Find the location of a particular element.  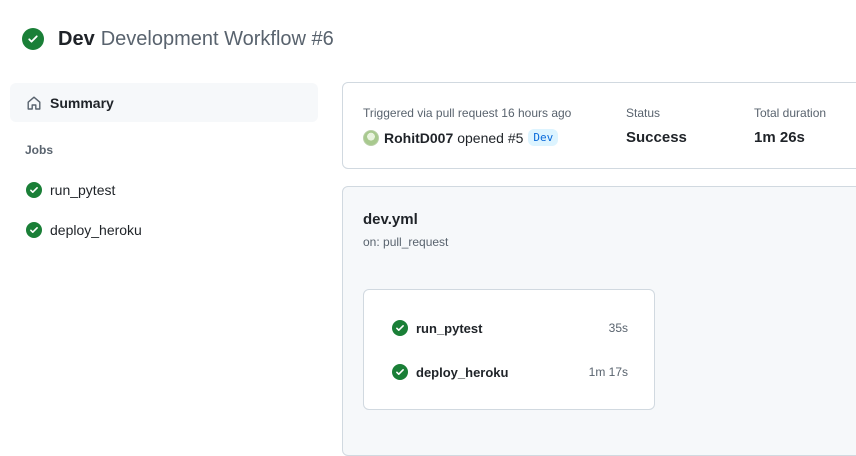

avatar is located at coordinates (371, 137).